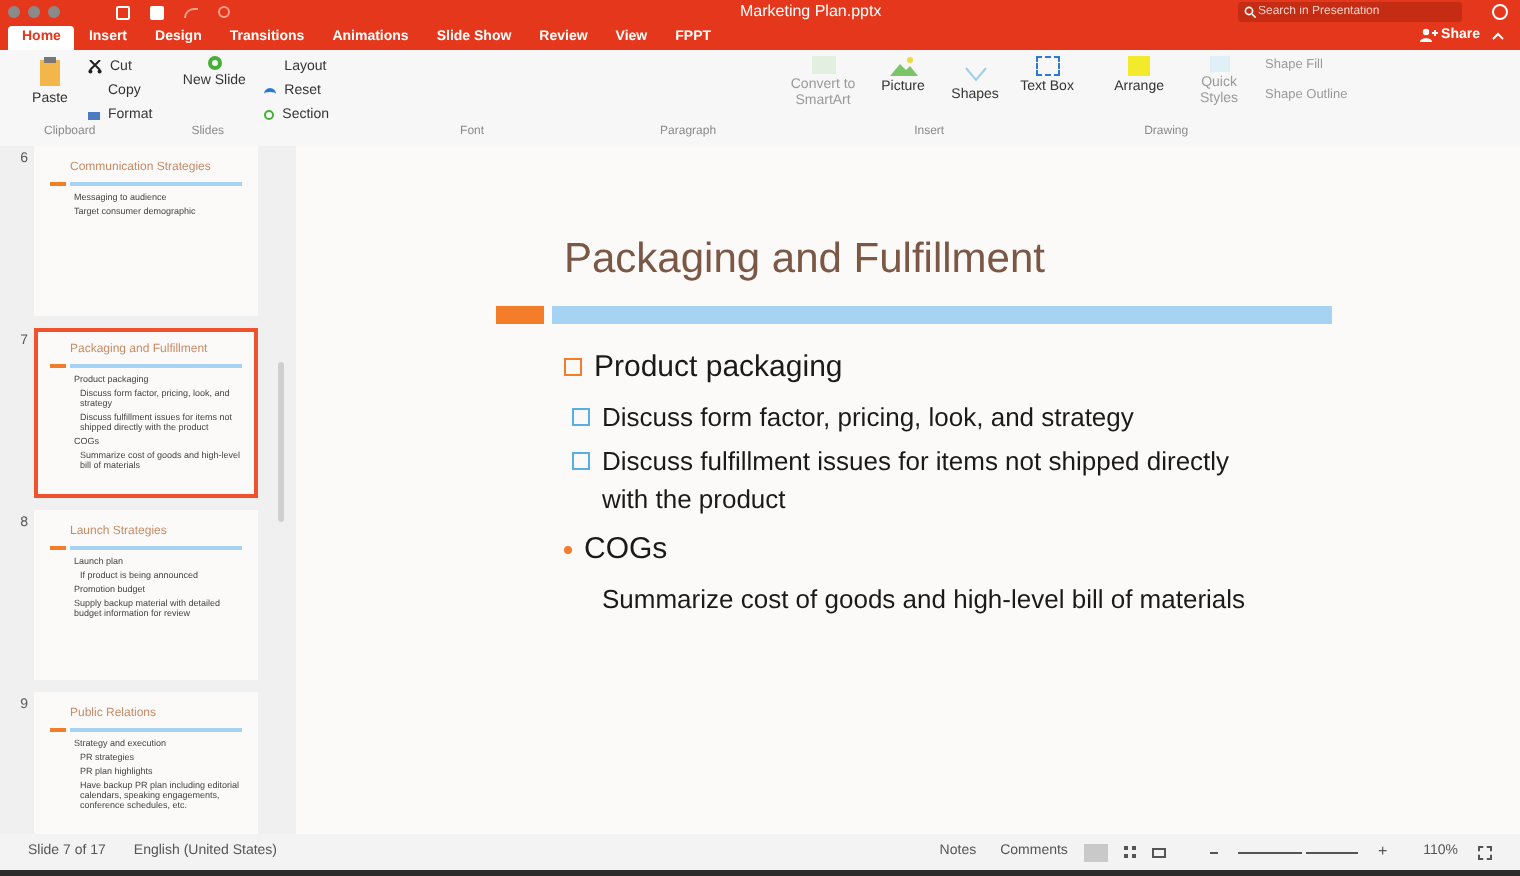 This screenshot has height=876, width=1520. Describe the element at coordinates (224, 12) in the screenshot. I see `redo-icon` at that location.